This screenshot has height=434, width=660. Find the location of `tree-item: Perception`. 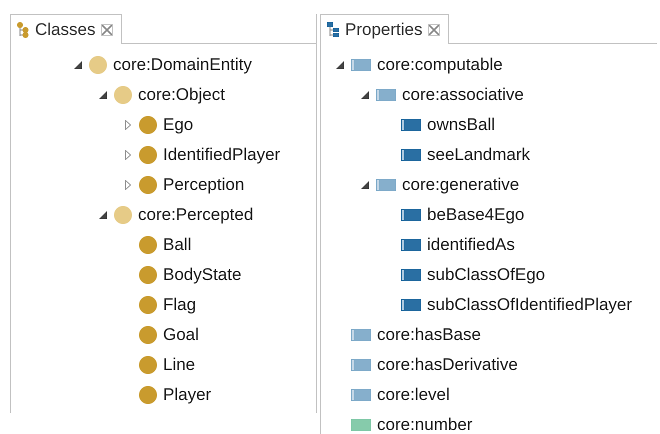

tree-item: Perception is located at coordinates (203, 185).